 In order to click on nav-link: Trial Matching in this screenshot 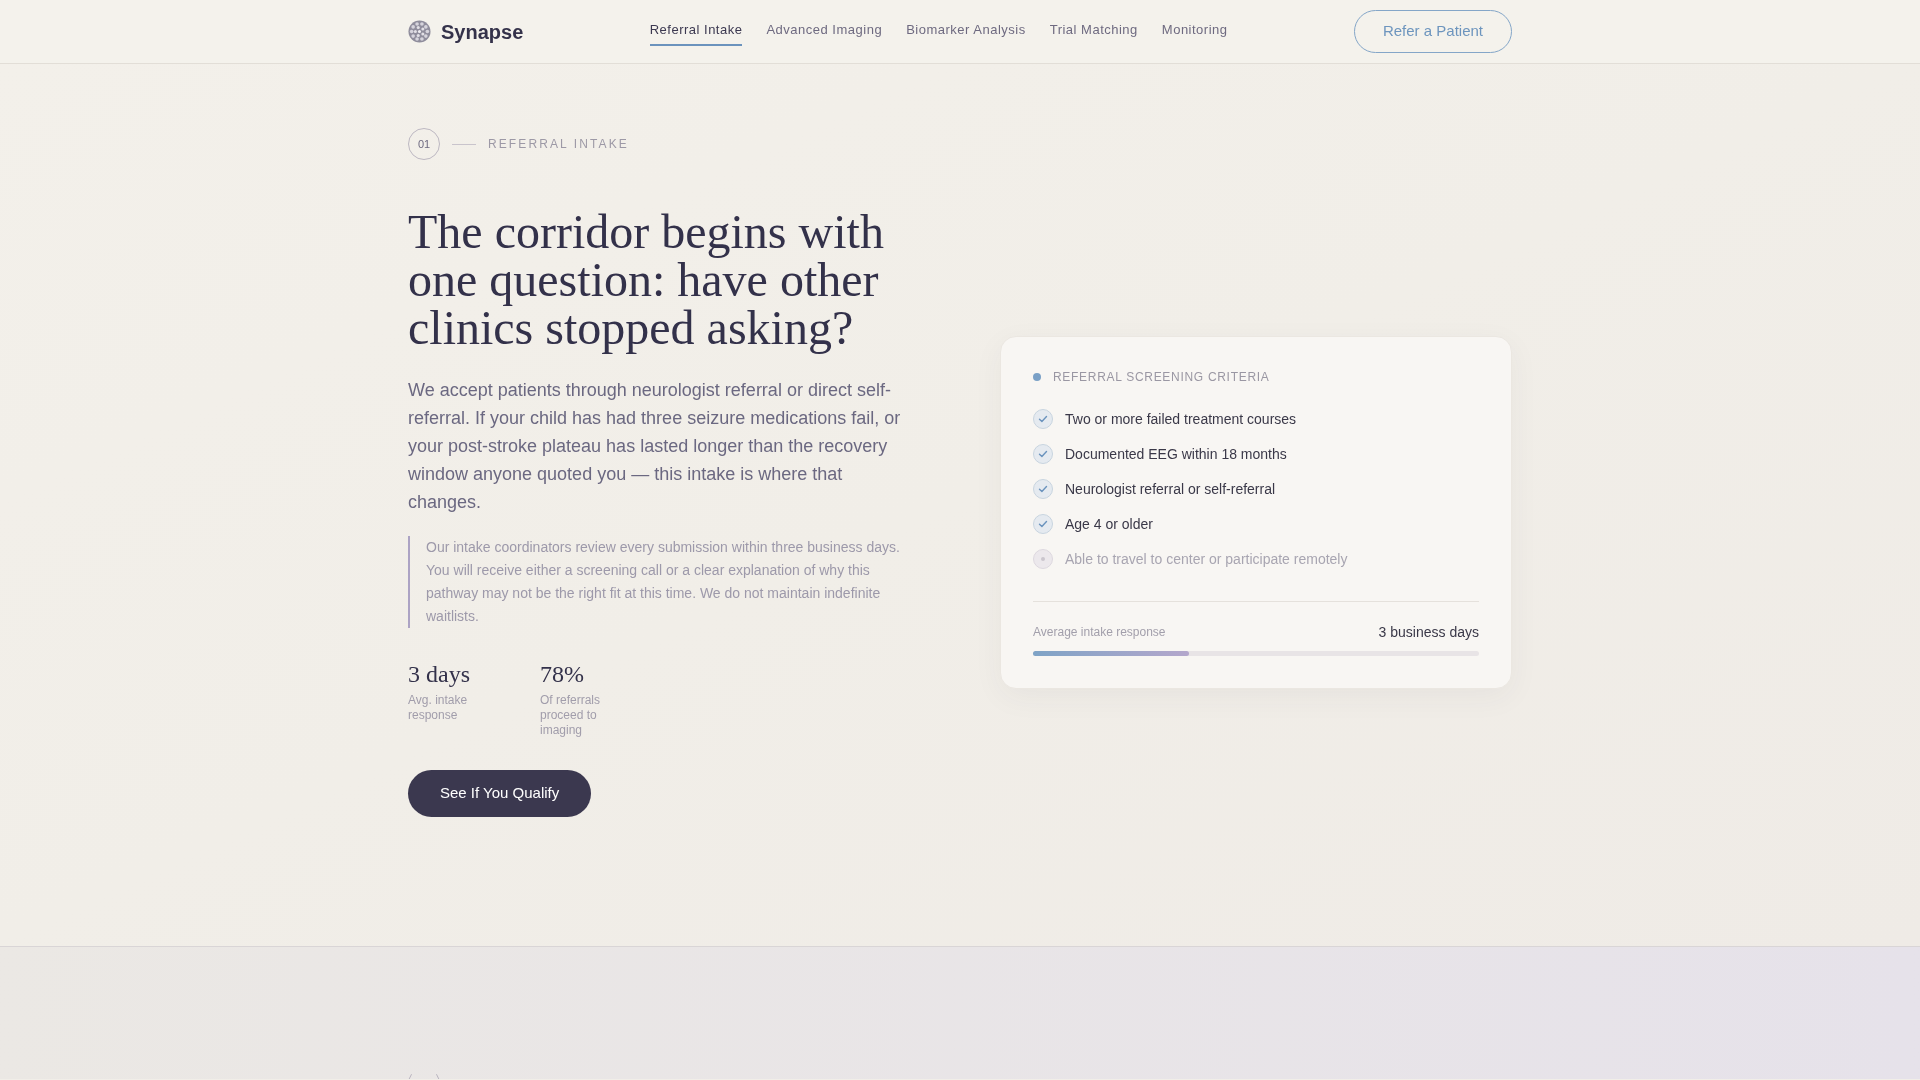, I will do `click(1093, 34)`.